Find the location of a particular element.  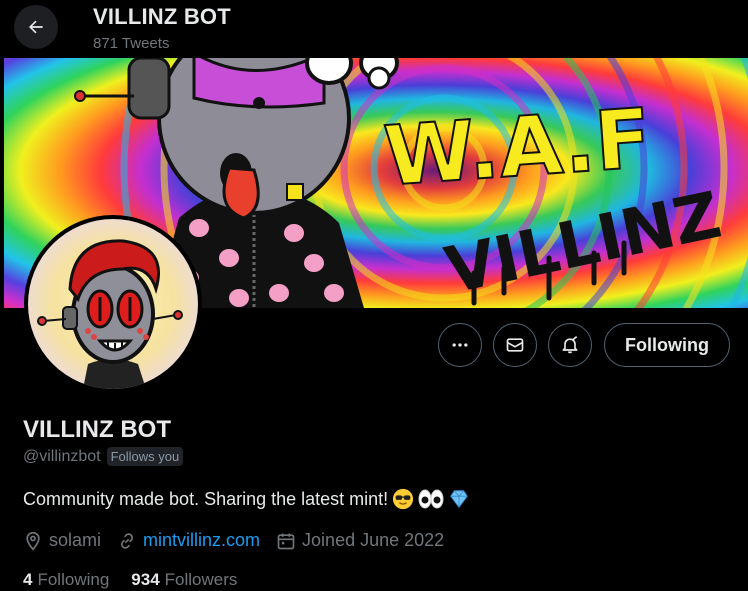

page-title: VILLINZ BOT is located at coordinates (162, 16).